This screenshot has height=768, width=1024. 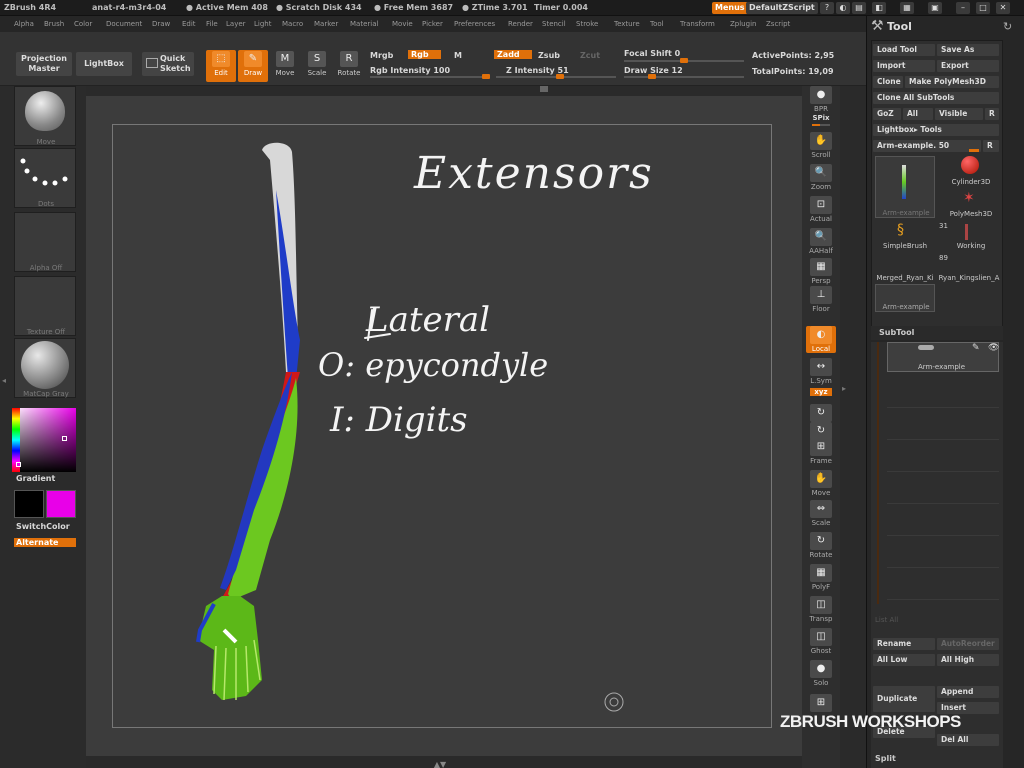 I want to click on shelf-zoom-button: 🔍 Zoom, so click(x=821, y=177).